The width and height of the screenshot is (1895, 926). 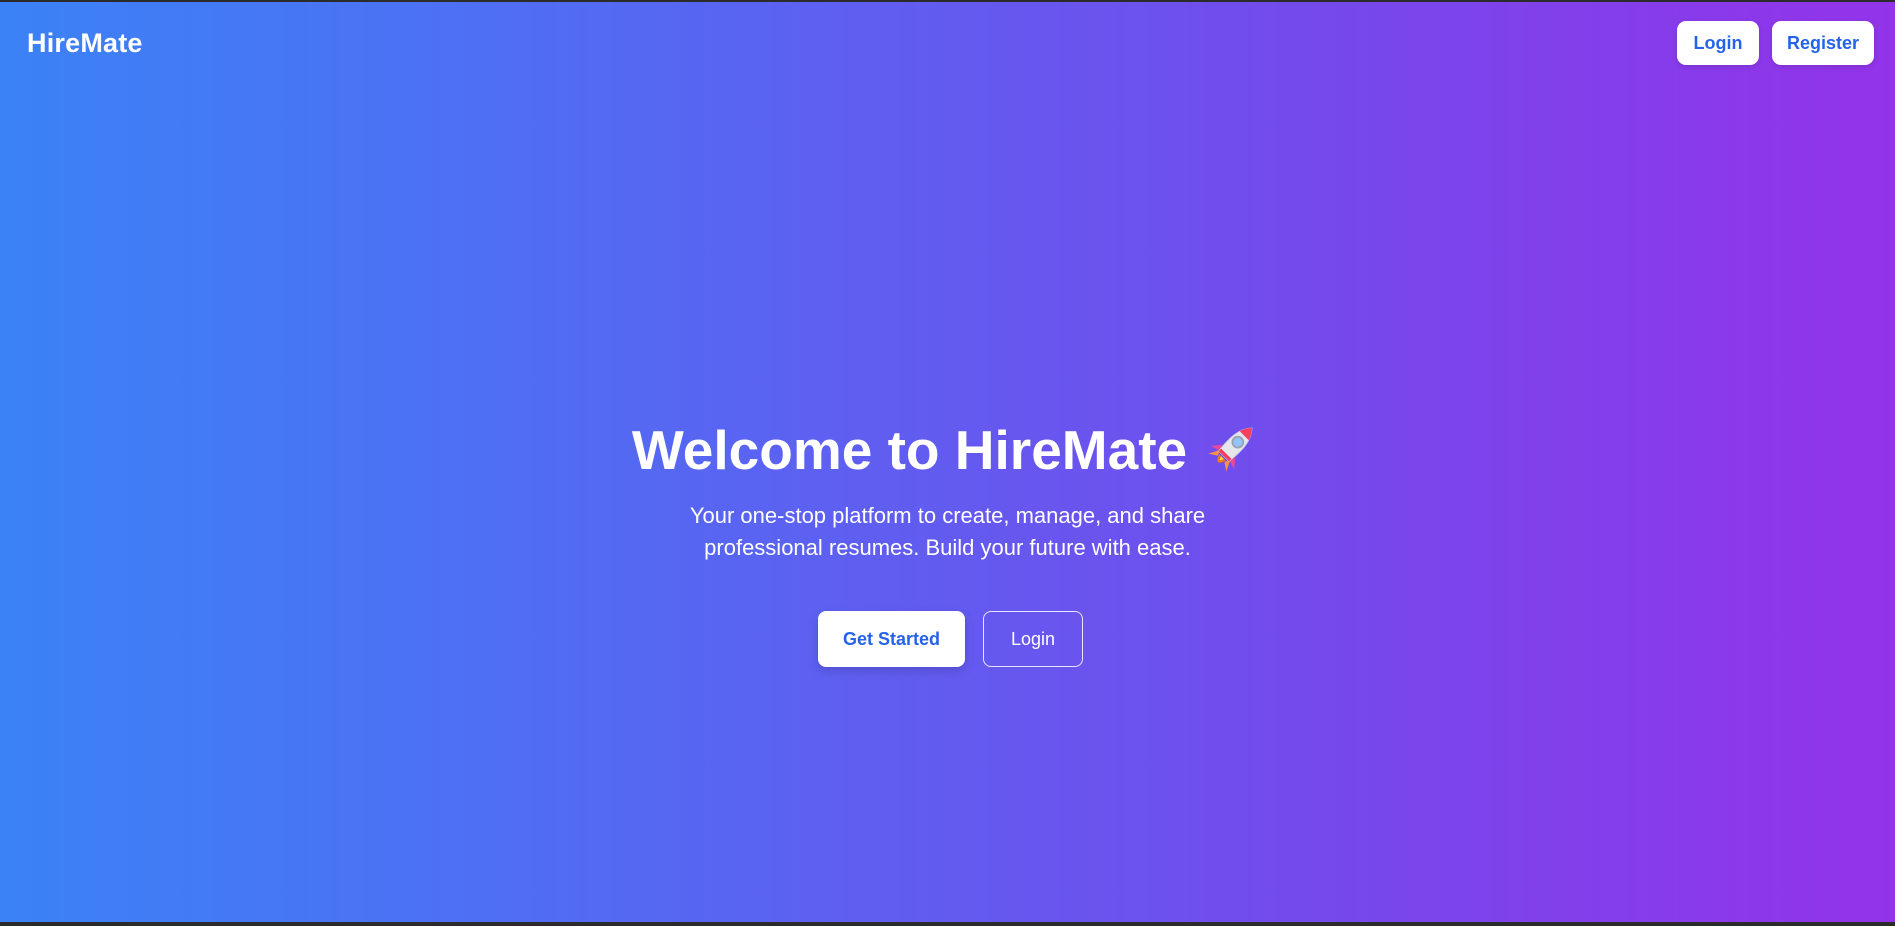 What do you see at coordinates (909, 450) in the screenshot?
I see `hero-title: Welcome to HireMate` at bounding box center [909, 450].